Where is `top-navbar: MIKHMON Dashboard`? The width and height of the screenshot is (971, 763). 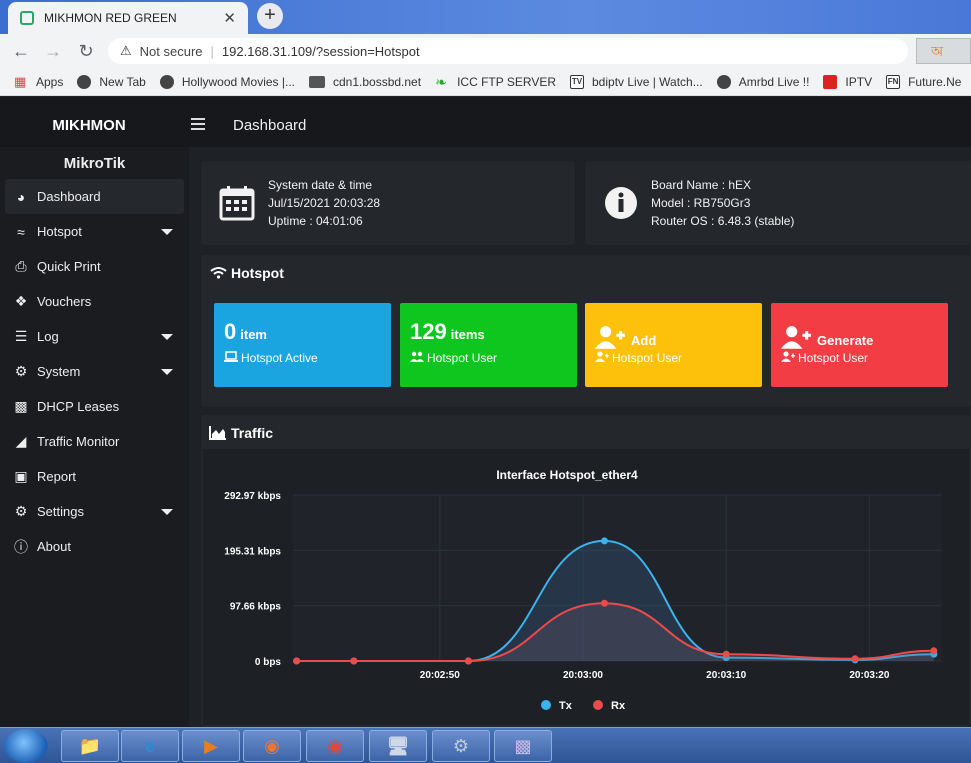 top-navbar: MIKHMON Dashboard is located at coordinates (485, 122).